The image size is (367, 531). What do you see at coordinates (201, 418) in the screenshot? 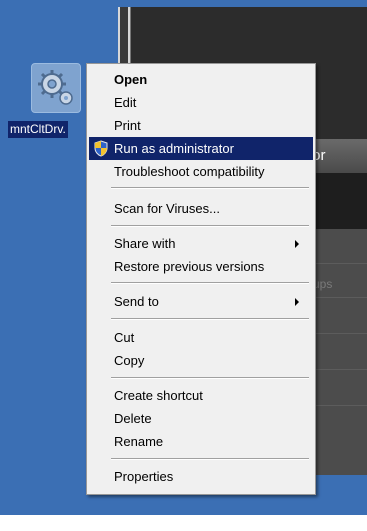
I see `menu-item-delete: Delete` at bounding box center [201, 418].